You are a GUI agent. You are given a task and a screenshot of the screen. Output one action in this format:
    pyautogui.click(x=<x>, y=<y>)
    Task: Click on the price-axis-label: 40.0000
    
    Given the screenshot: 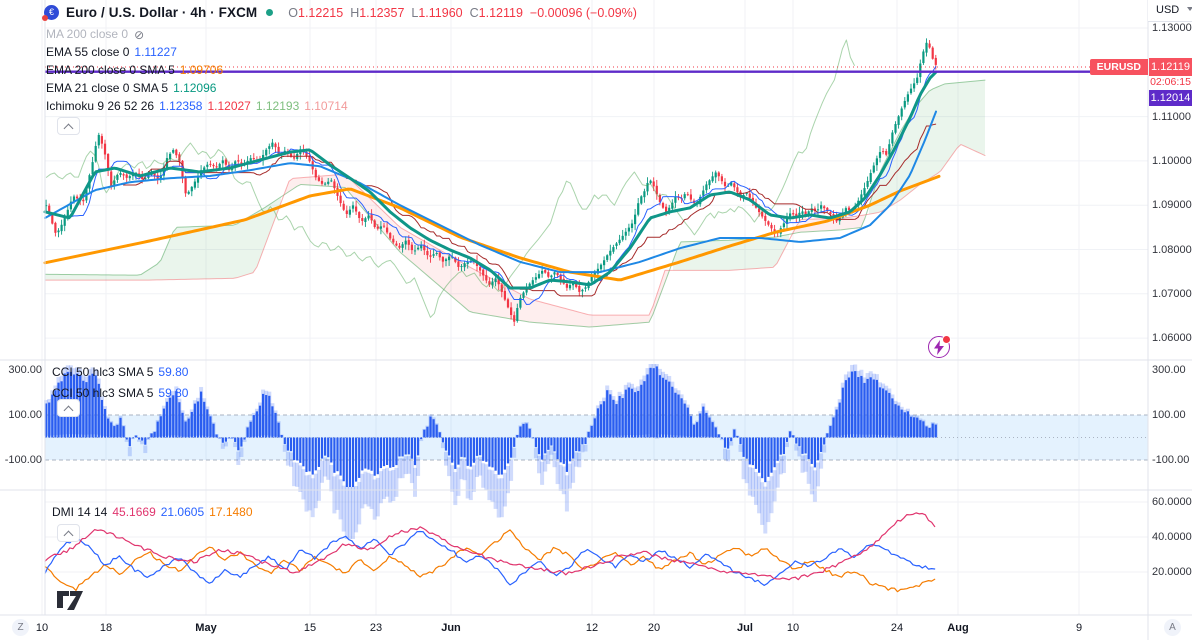 What is the action you would take?
    pyautogui.click(x=1172, y=537)
    